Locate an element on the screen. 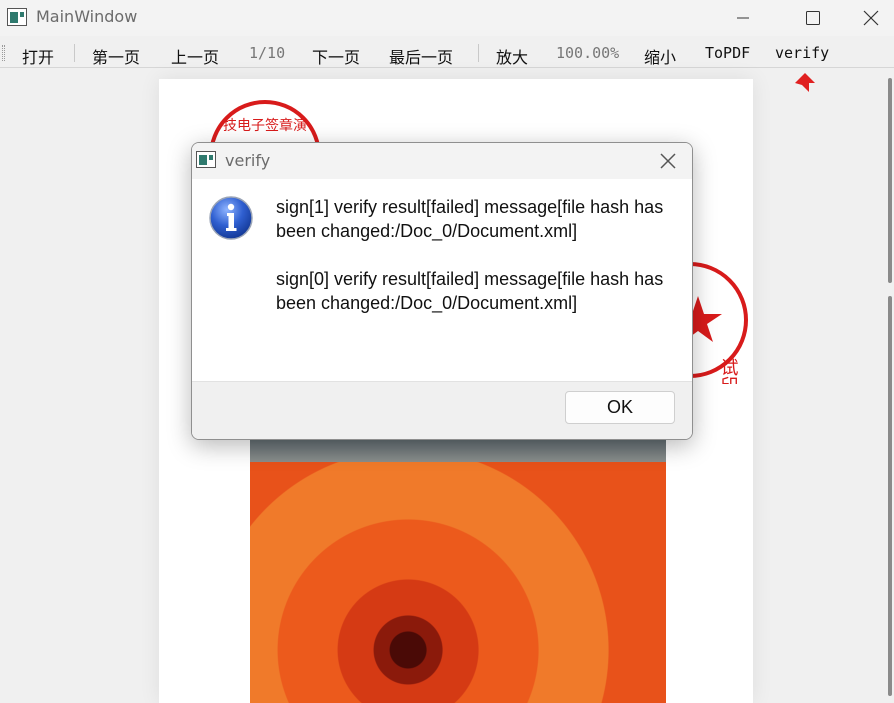 The width and height of the screenshot is (894, 703). dialog-window-icon is located at coordinates (206, 159).